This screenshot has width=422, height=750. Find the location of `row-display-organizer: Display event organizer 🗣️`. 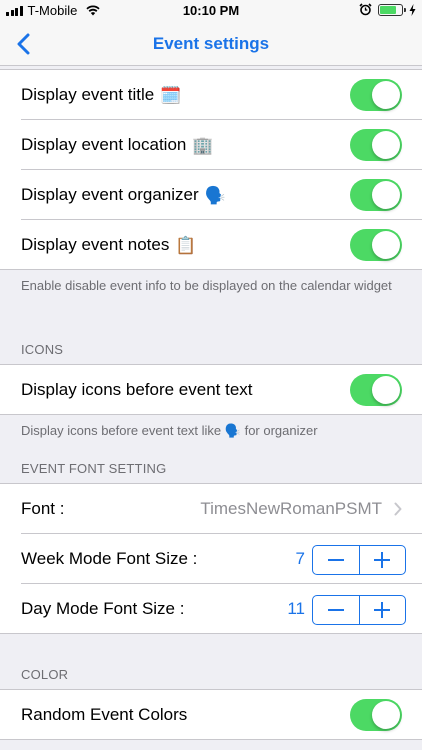

row-display-organizer: Display event organizer 🗣️ is located at coordinates (211, 195).